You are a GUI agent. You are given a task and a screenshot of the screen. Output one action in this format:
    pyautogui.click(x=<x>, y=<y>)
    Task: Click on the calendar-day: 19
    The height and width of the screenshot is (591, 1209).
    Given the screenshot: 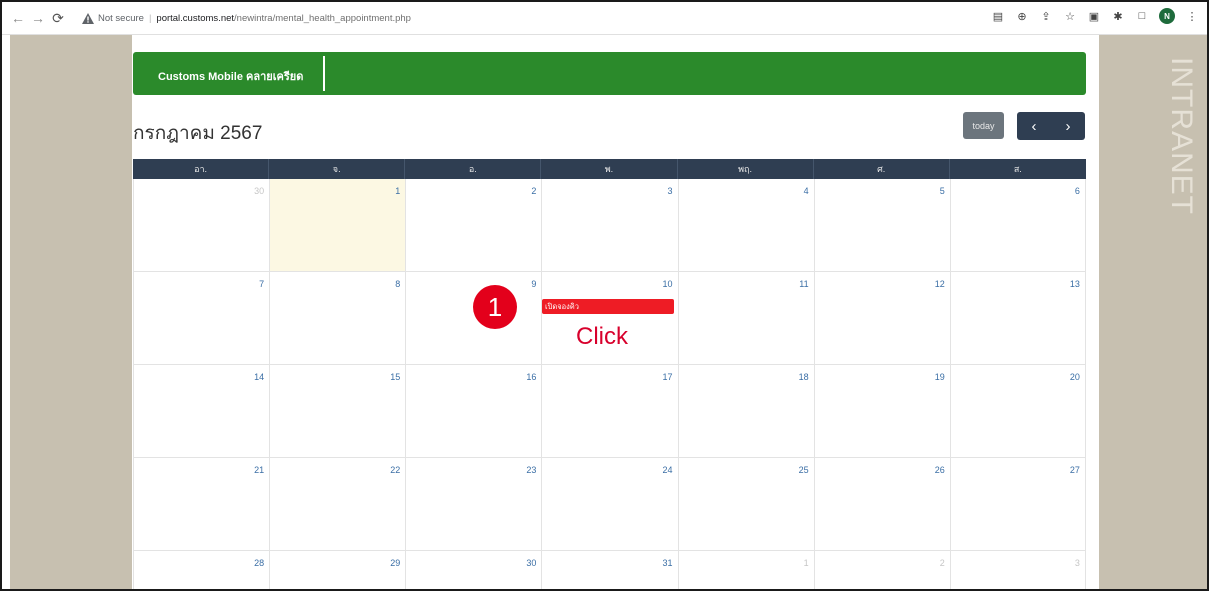 What is the action you would take?
    pyautogui.click(x=881, y=411)
    